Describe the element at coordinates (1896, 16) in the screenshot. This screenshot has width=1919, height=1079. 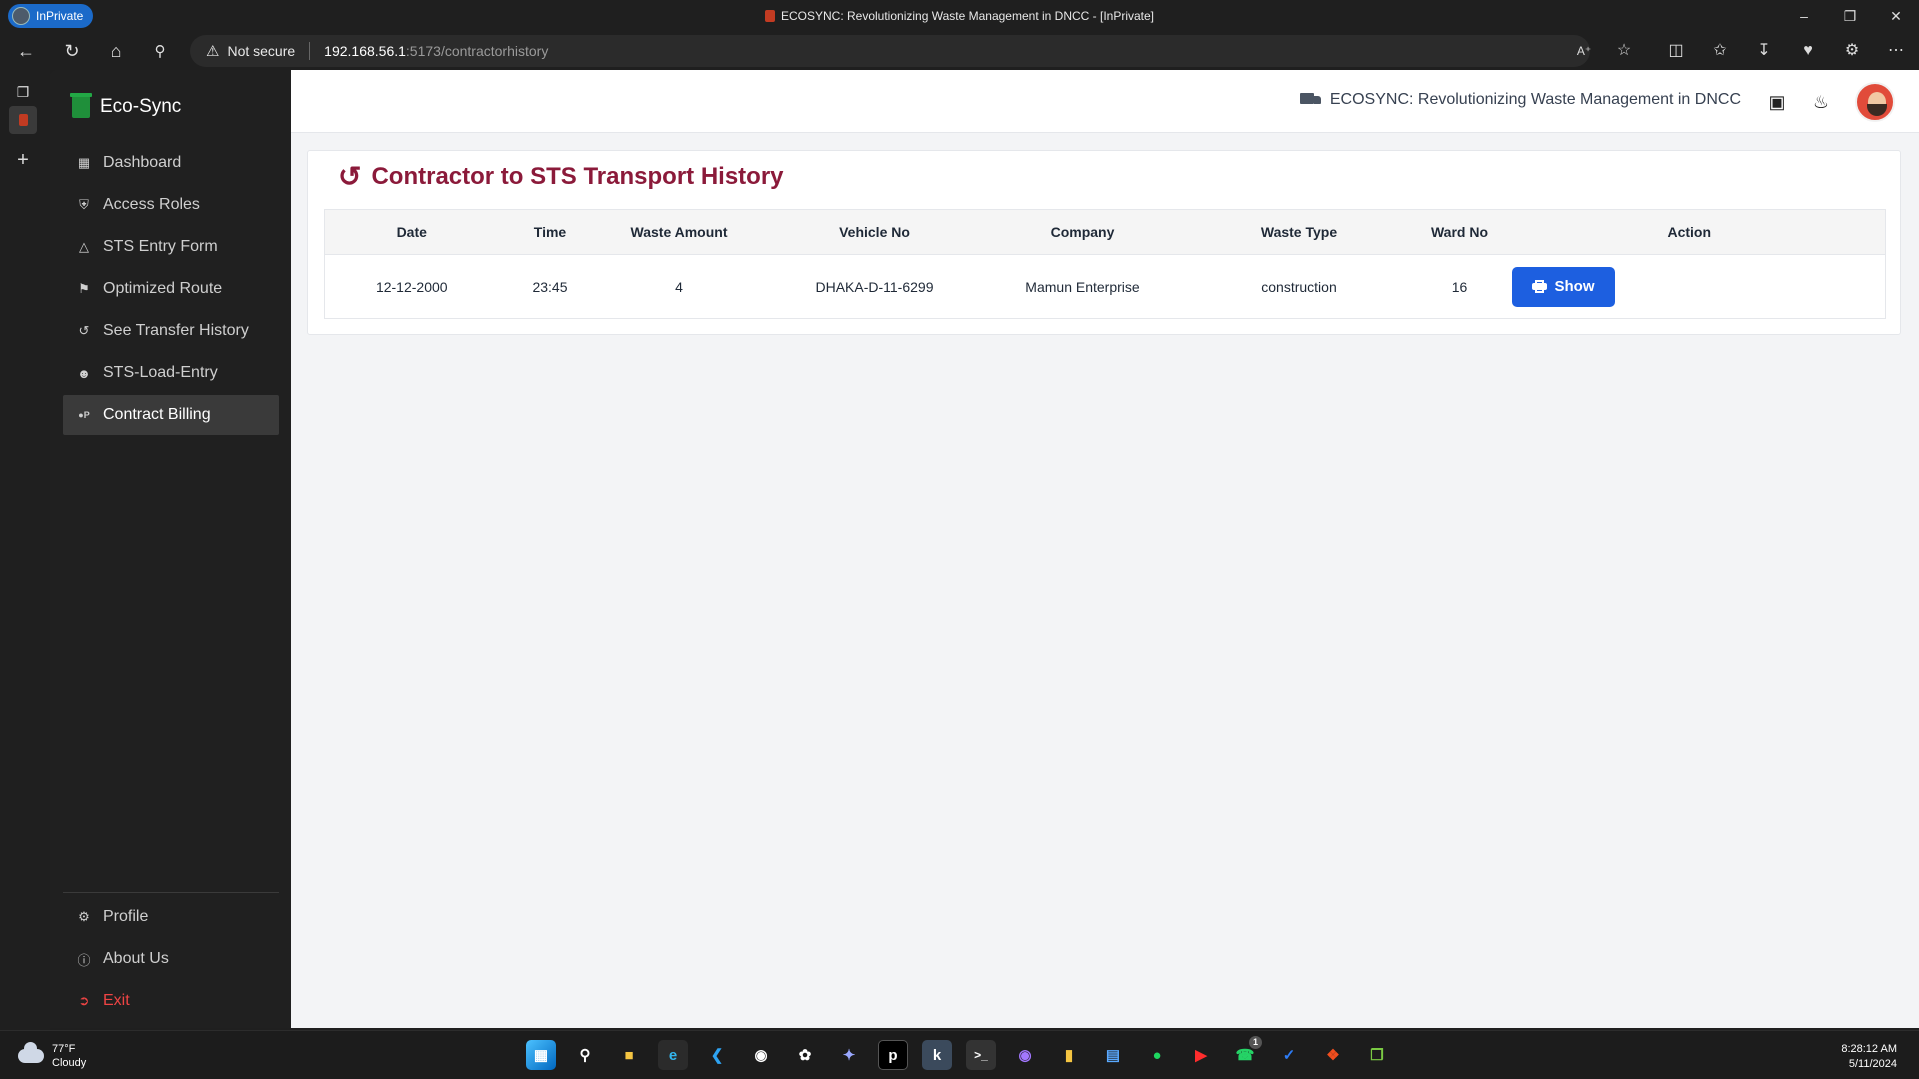
I see `close-icon: ✕` at that location.